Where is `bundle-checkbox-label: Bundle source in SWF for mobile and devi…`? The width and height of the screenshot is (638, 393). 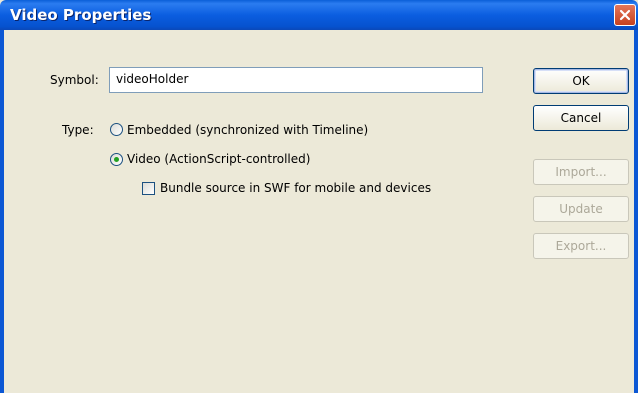
bundle-checkbox-label: Bundle source in SWF for mobile and devi… is located at coordinates (295, 188).